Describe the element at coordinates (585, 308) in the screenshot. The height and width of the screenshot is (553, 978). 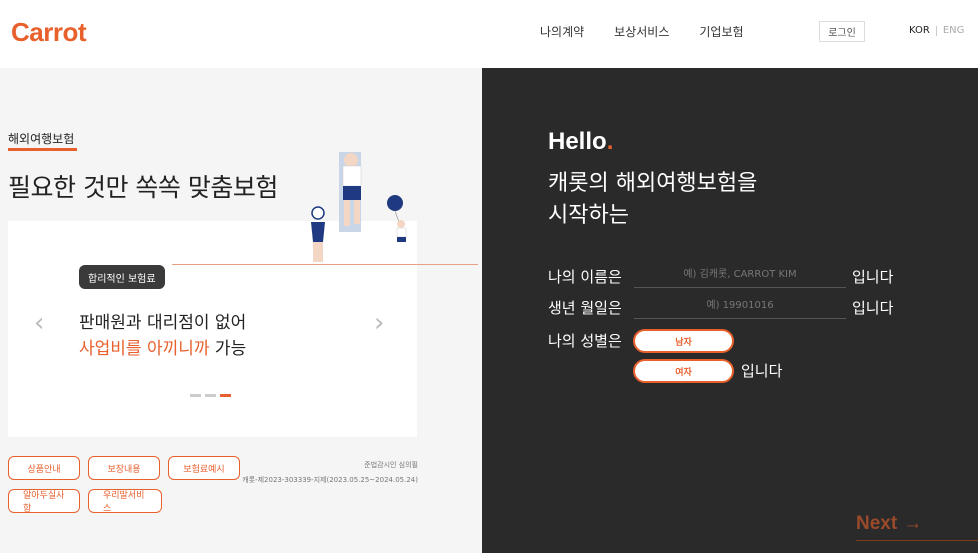
I see `birth-label: 생년 월일은` at that location.